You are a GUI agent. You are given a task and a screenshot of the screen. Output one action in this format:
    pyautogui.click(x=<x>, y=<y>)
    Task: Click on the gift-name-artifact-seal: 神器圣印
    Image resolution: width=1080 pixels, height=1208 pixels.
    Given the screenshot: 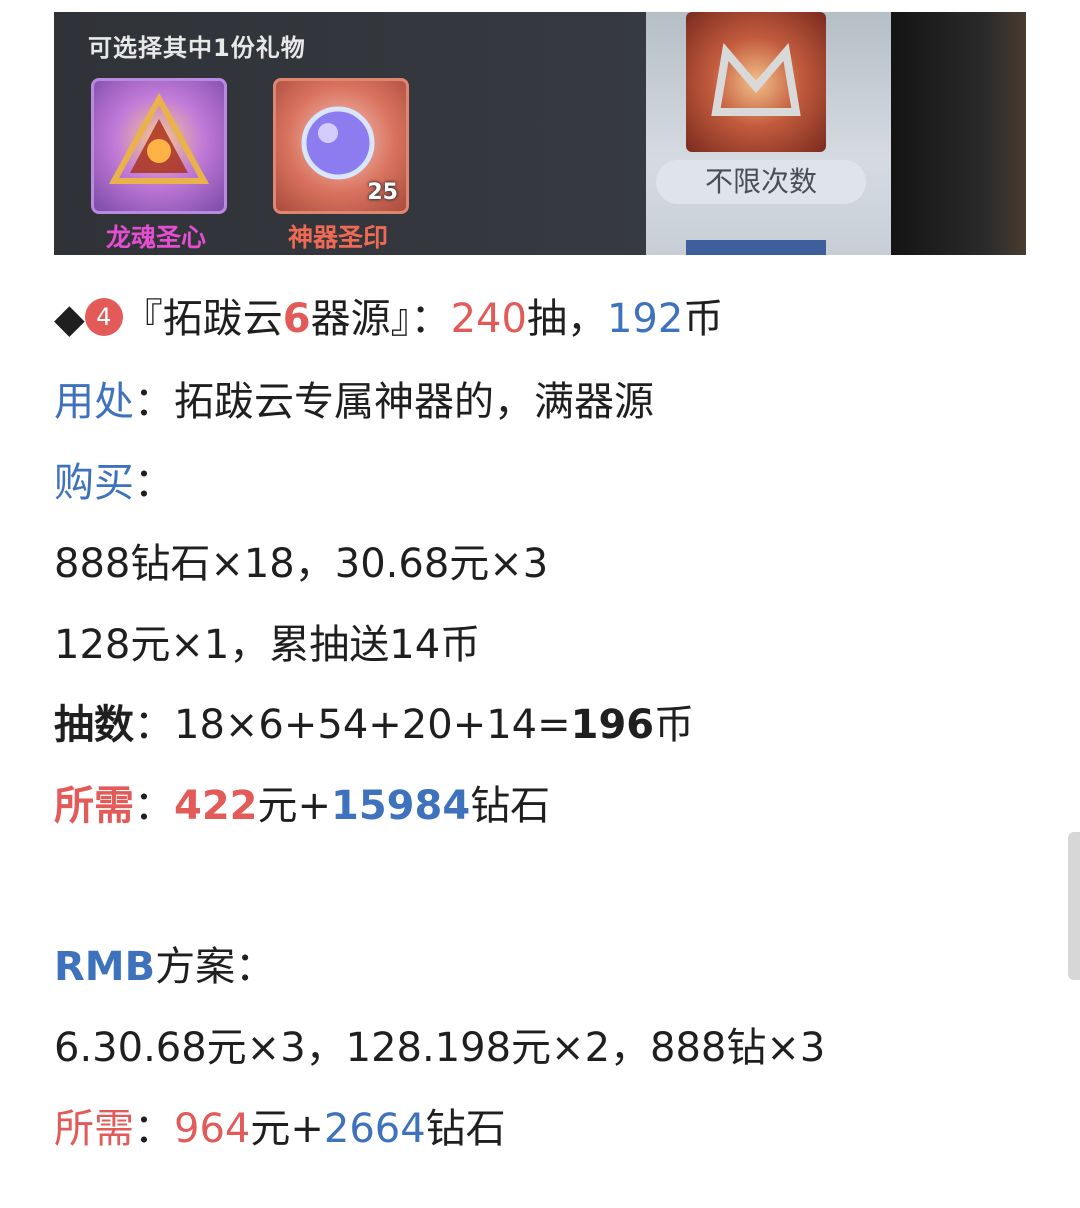 What is the action you would take?
    pyautogui.click(x=337, y=237)
    